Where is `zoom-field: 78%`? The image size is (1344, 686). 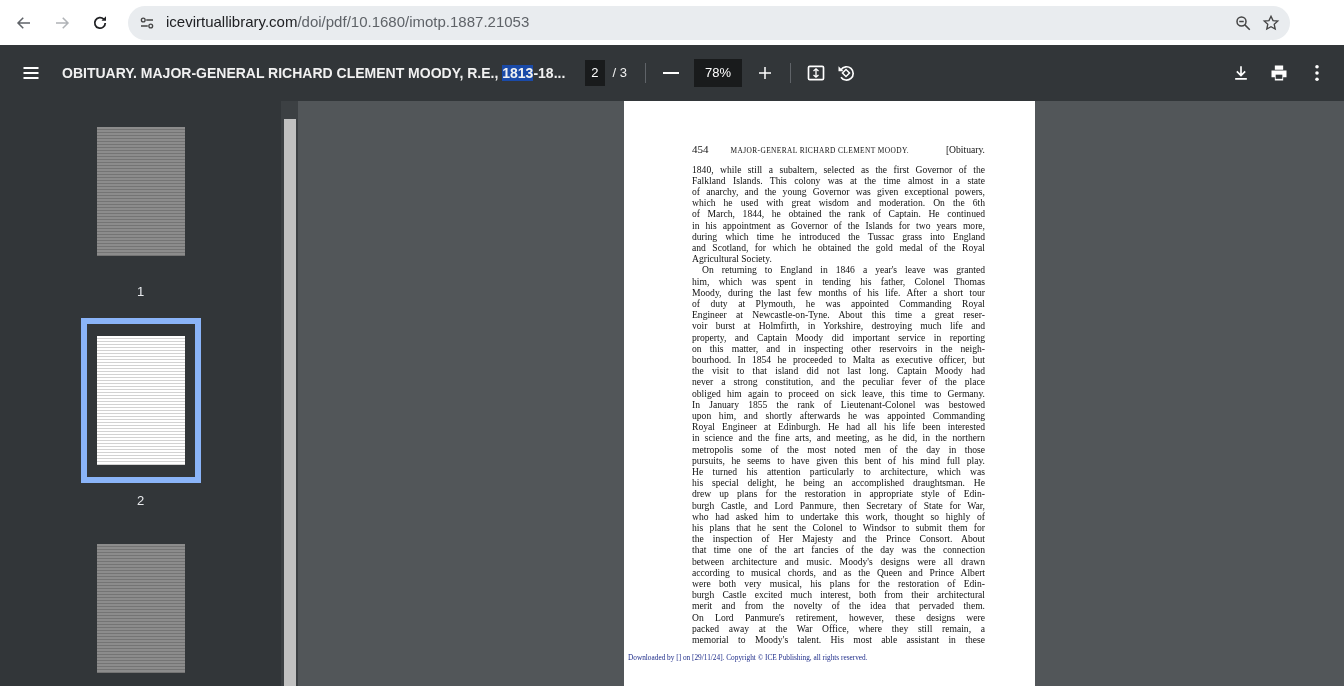
zoom-field: 78% is located at coordinates (718, 73).